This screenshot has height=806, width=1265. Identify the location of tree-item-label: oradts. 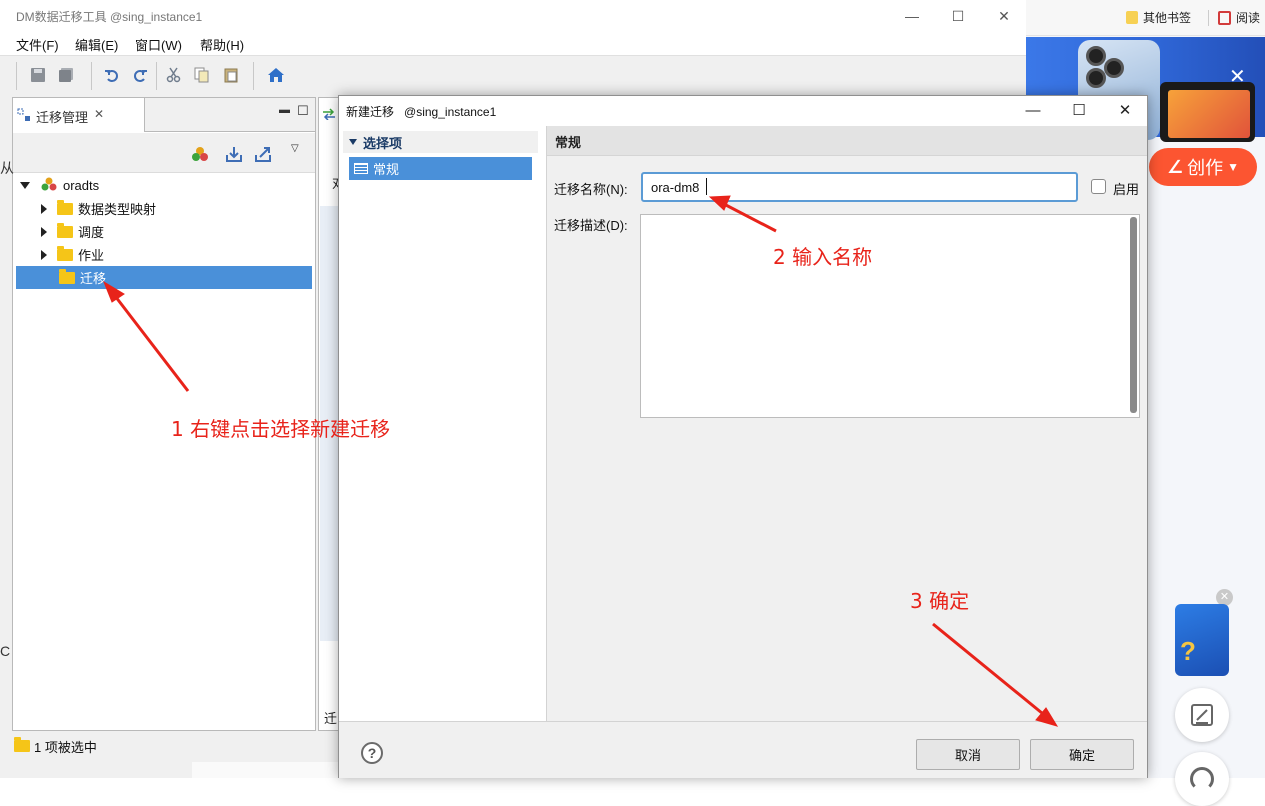
(81, 185).